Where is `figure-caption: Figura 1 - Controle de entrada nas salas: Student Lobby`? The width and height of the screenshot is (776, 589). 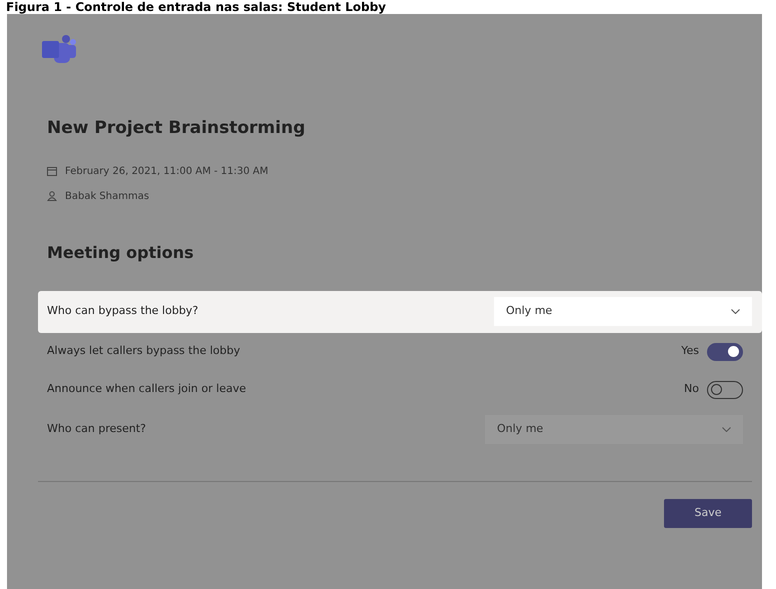 figure-caption: Figura 1 - Controle de entrada nas salas: Student Lobby is located at coordinates (196, 7).